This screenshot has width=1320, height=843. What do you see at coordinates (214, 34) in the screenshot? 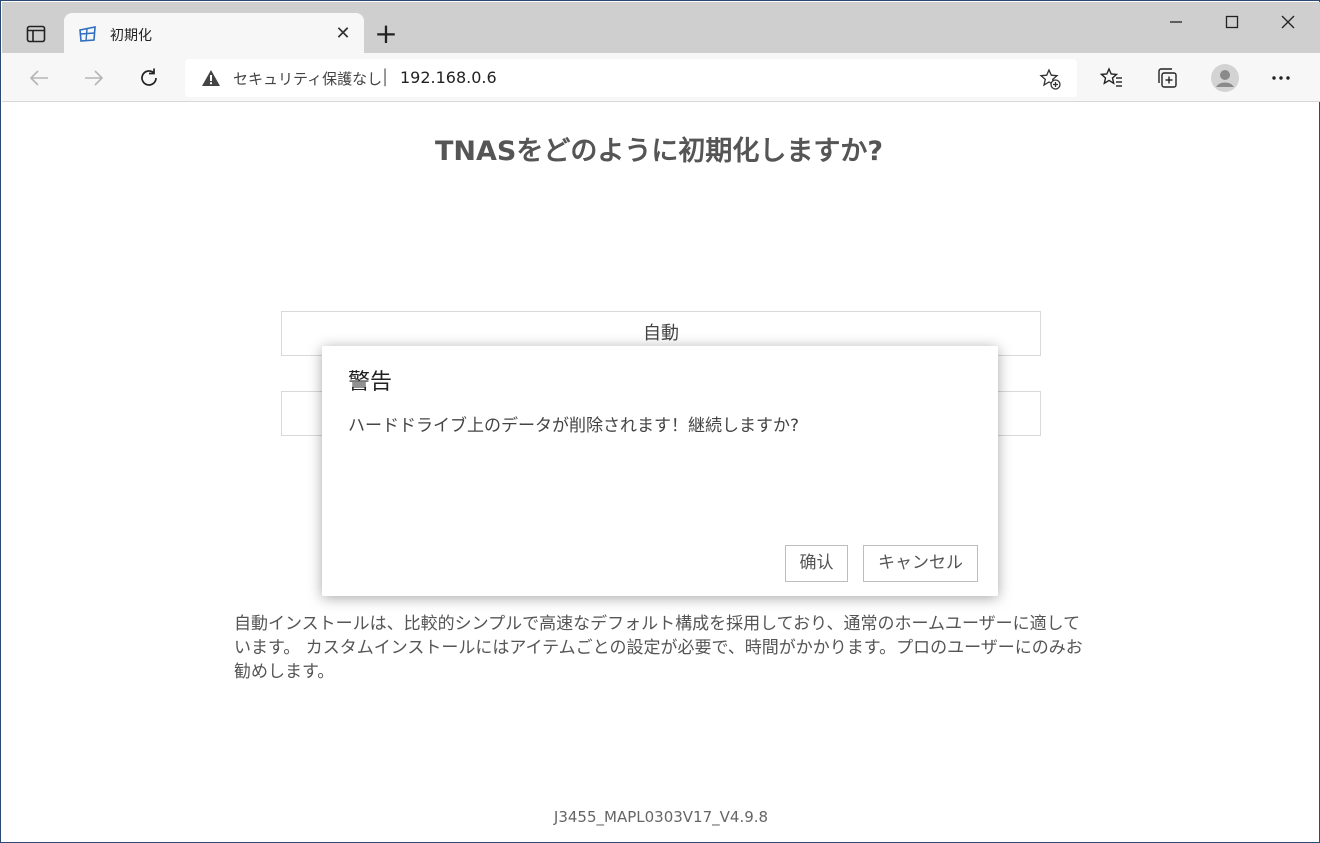
I see `tab-active: 初期化 ✕` at bounding box center [214, 34].